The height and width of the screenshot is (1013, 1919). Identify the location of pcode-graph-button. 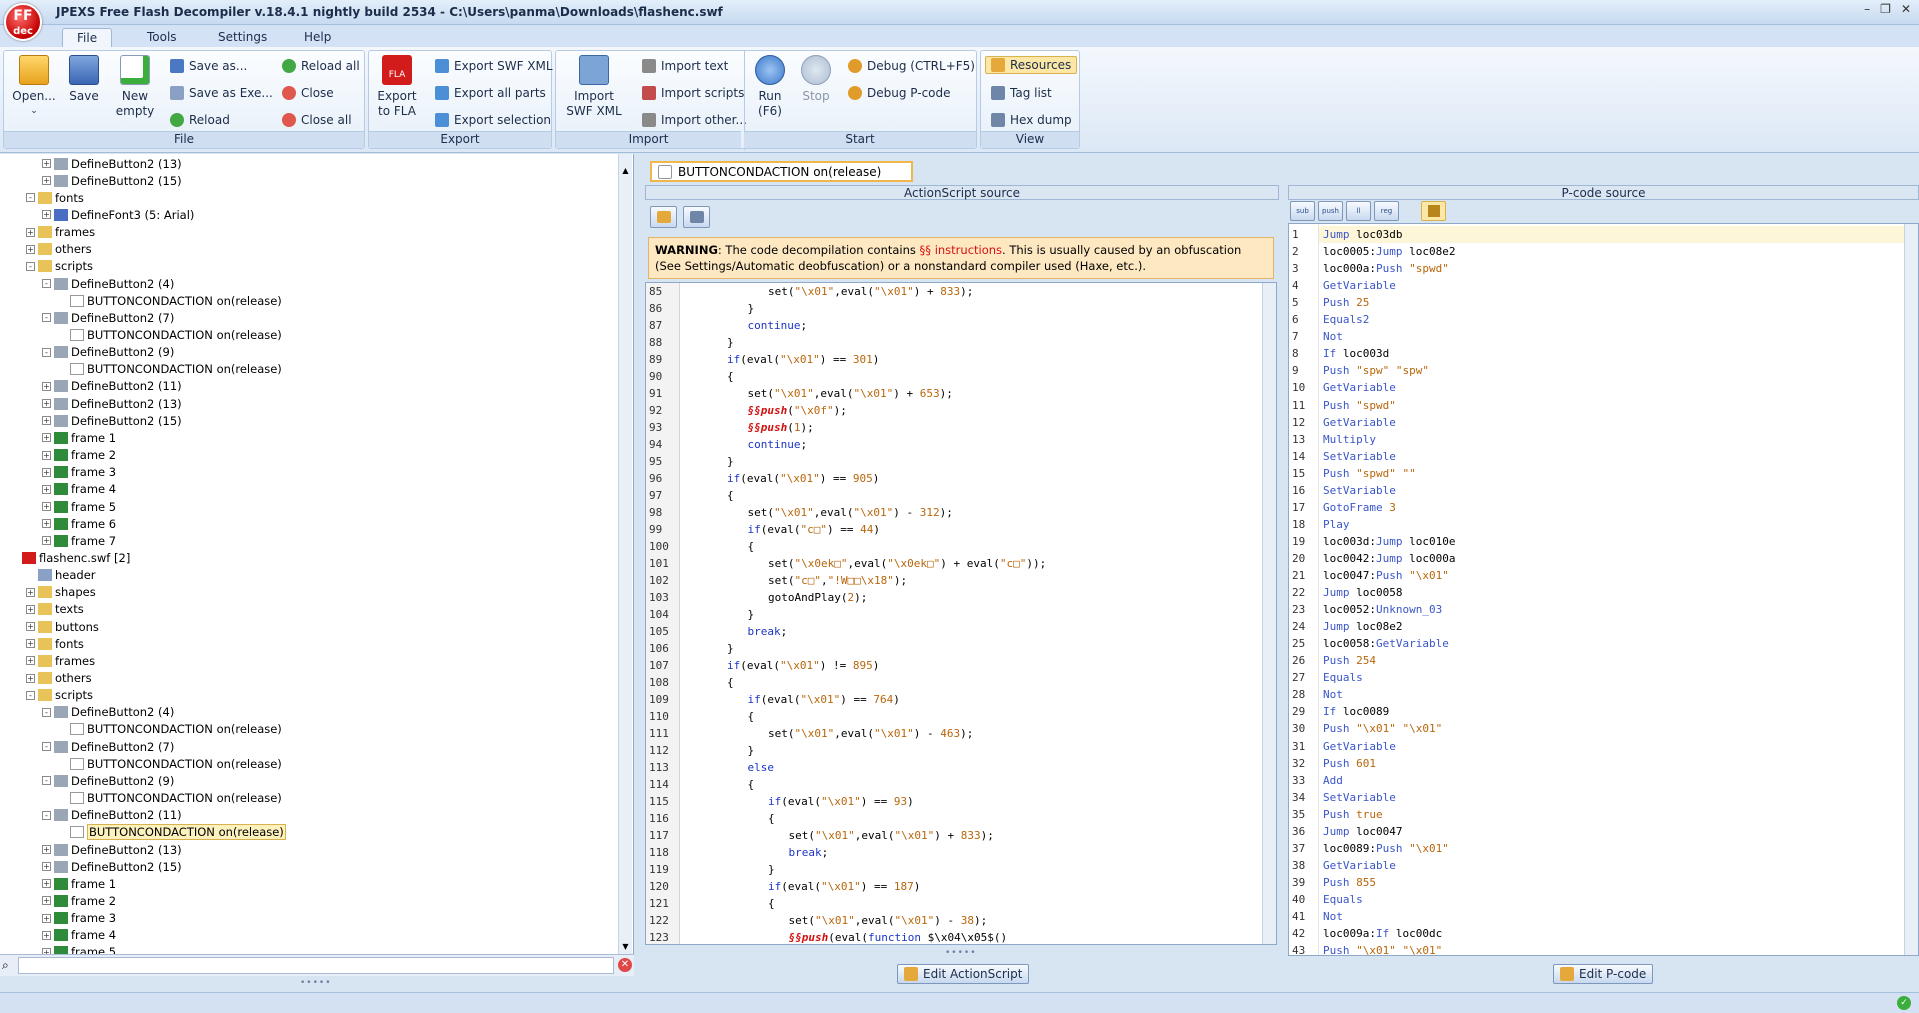
(1433, 211).